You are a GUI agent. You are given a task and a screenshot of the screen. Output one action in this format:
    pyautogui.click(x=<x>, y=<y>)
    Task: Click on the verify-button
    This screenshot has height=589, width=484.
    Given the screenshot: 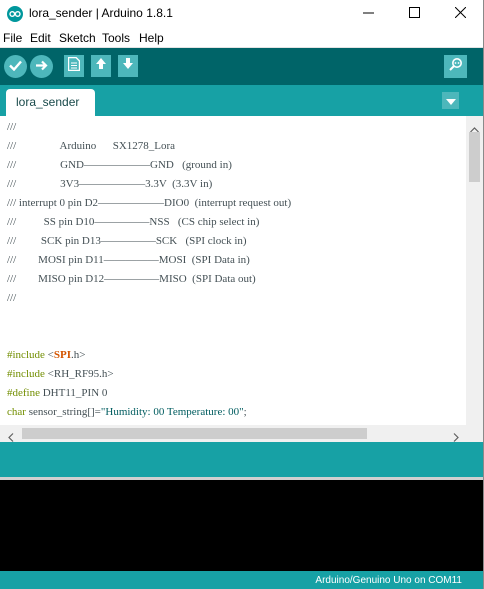 What is the action you would take?
    pyautogui.click(x=15, y=66)
    